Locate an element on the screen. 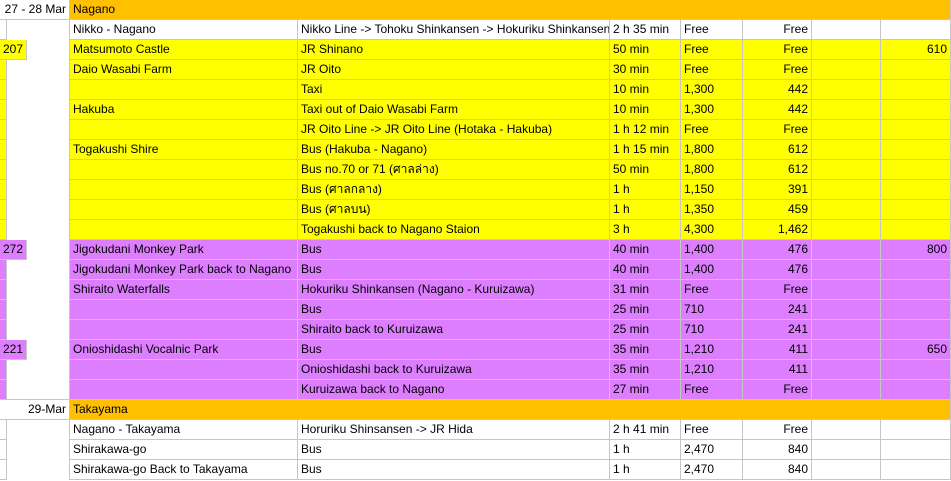  cell-duration: 1 h is located at coordinates (645, 450).